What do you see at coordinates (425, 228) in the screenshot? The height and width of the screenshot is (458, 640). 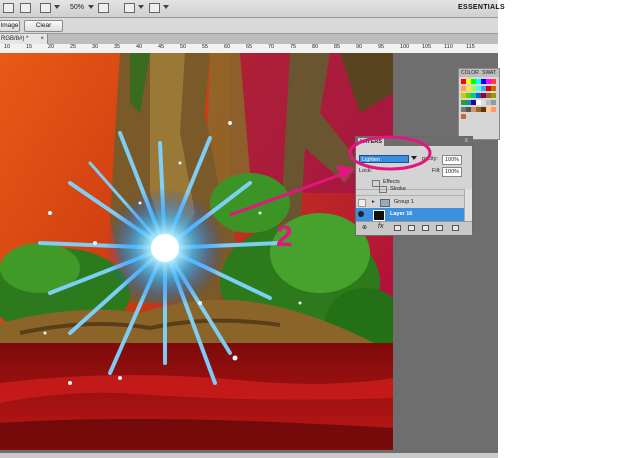 I see `new-group-icon` at bounding box center [425, 228].